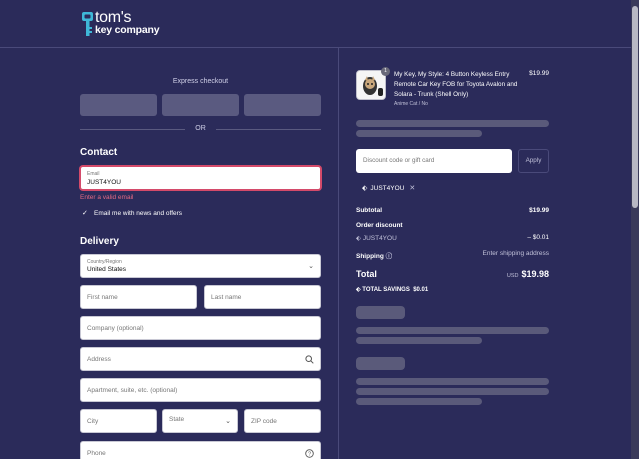  Describe the element at coordinates (107, 197) in the screenshot. I see `email-error: Enter a valid email` at that location.